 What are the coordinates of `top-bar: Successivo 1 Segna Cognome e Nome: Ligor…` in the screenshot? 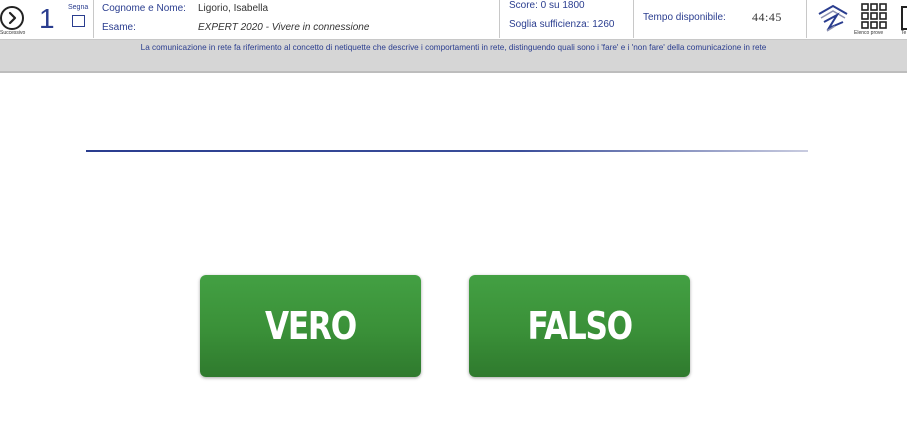 It's located at (453, 20).